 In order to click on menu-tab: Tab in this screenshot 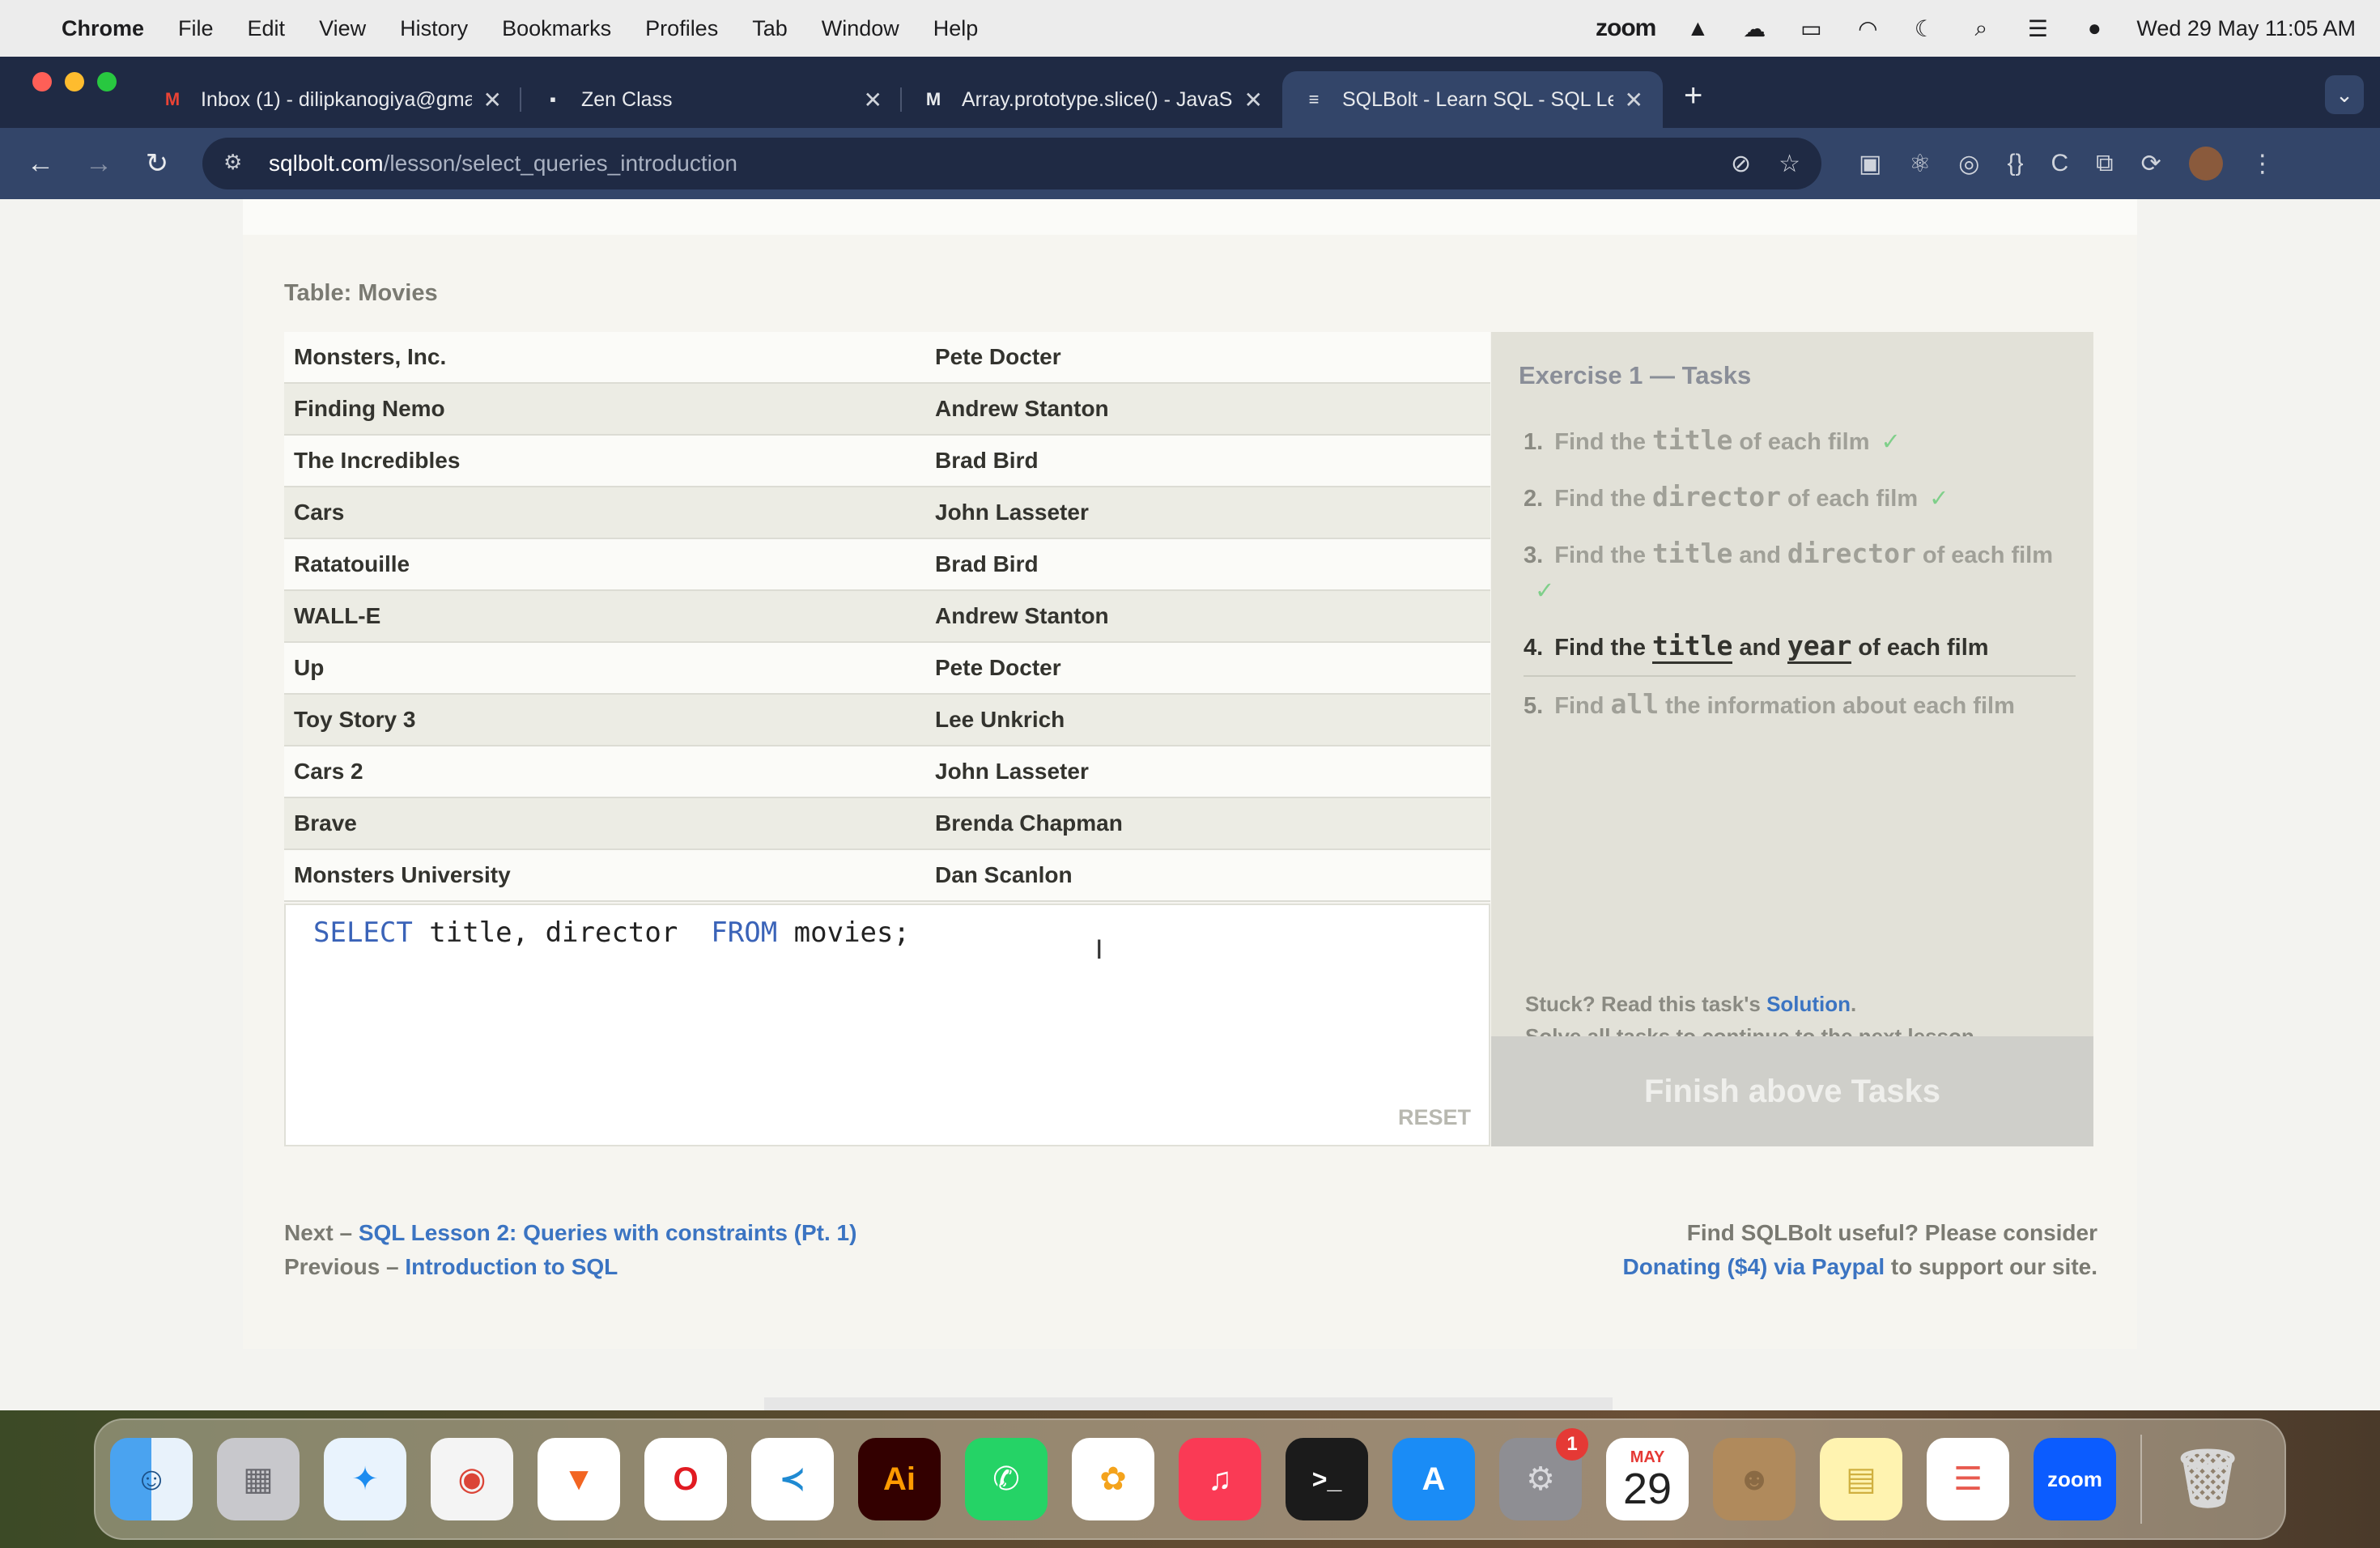, I will do `click(770, 29)`.